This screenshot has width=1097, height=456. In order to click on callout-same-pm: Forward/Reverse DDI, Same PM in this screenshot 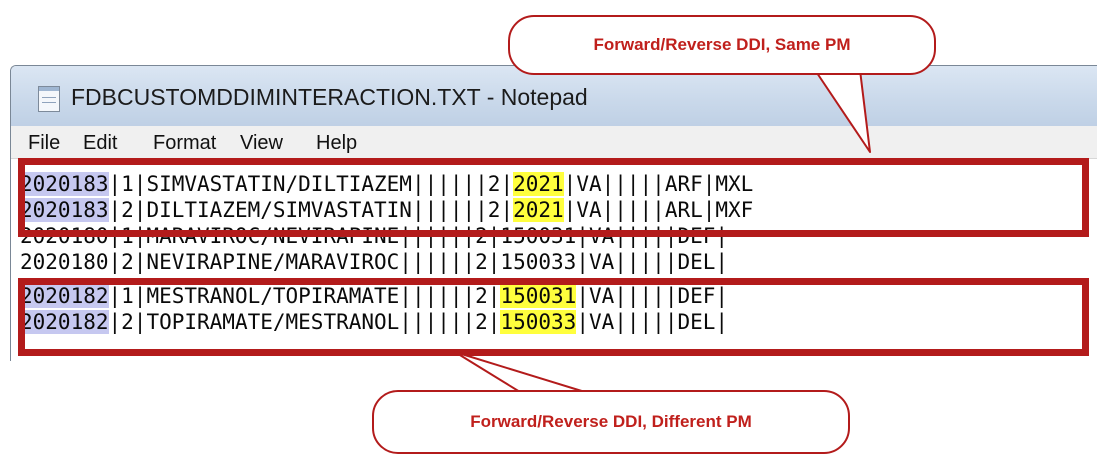, I will do `click(722, 45)`.